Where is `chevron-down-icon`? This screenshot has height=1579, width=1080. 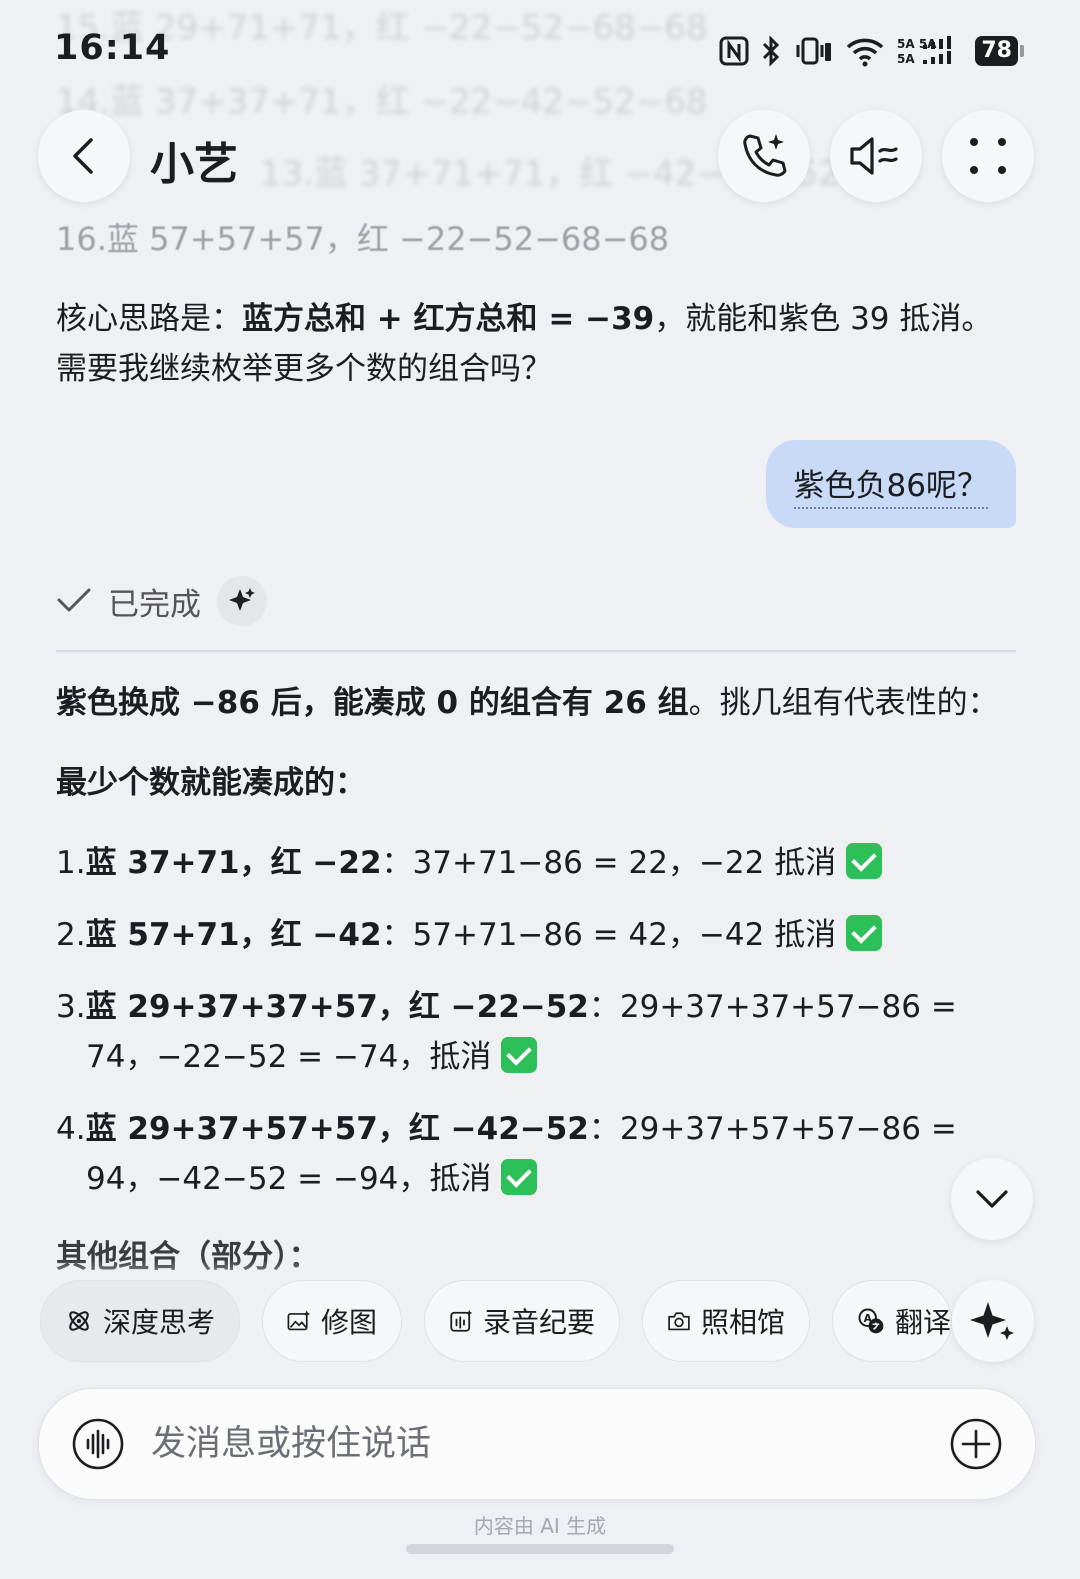
chevron-down-icon is located at coordinates (992, 1199).